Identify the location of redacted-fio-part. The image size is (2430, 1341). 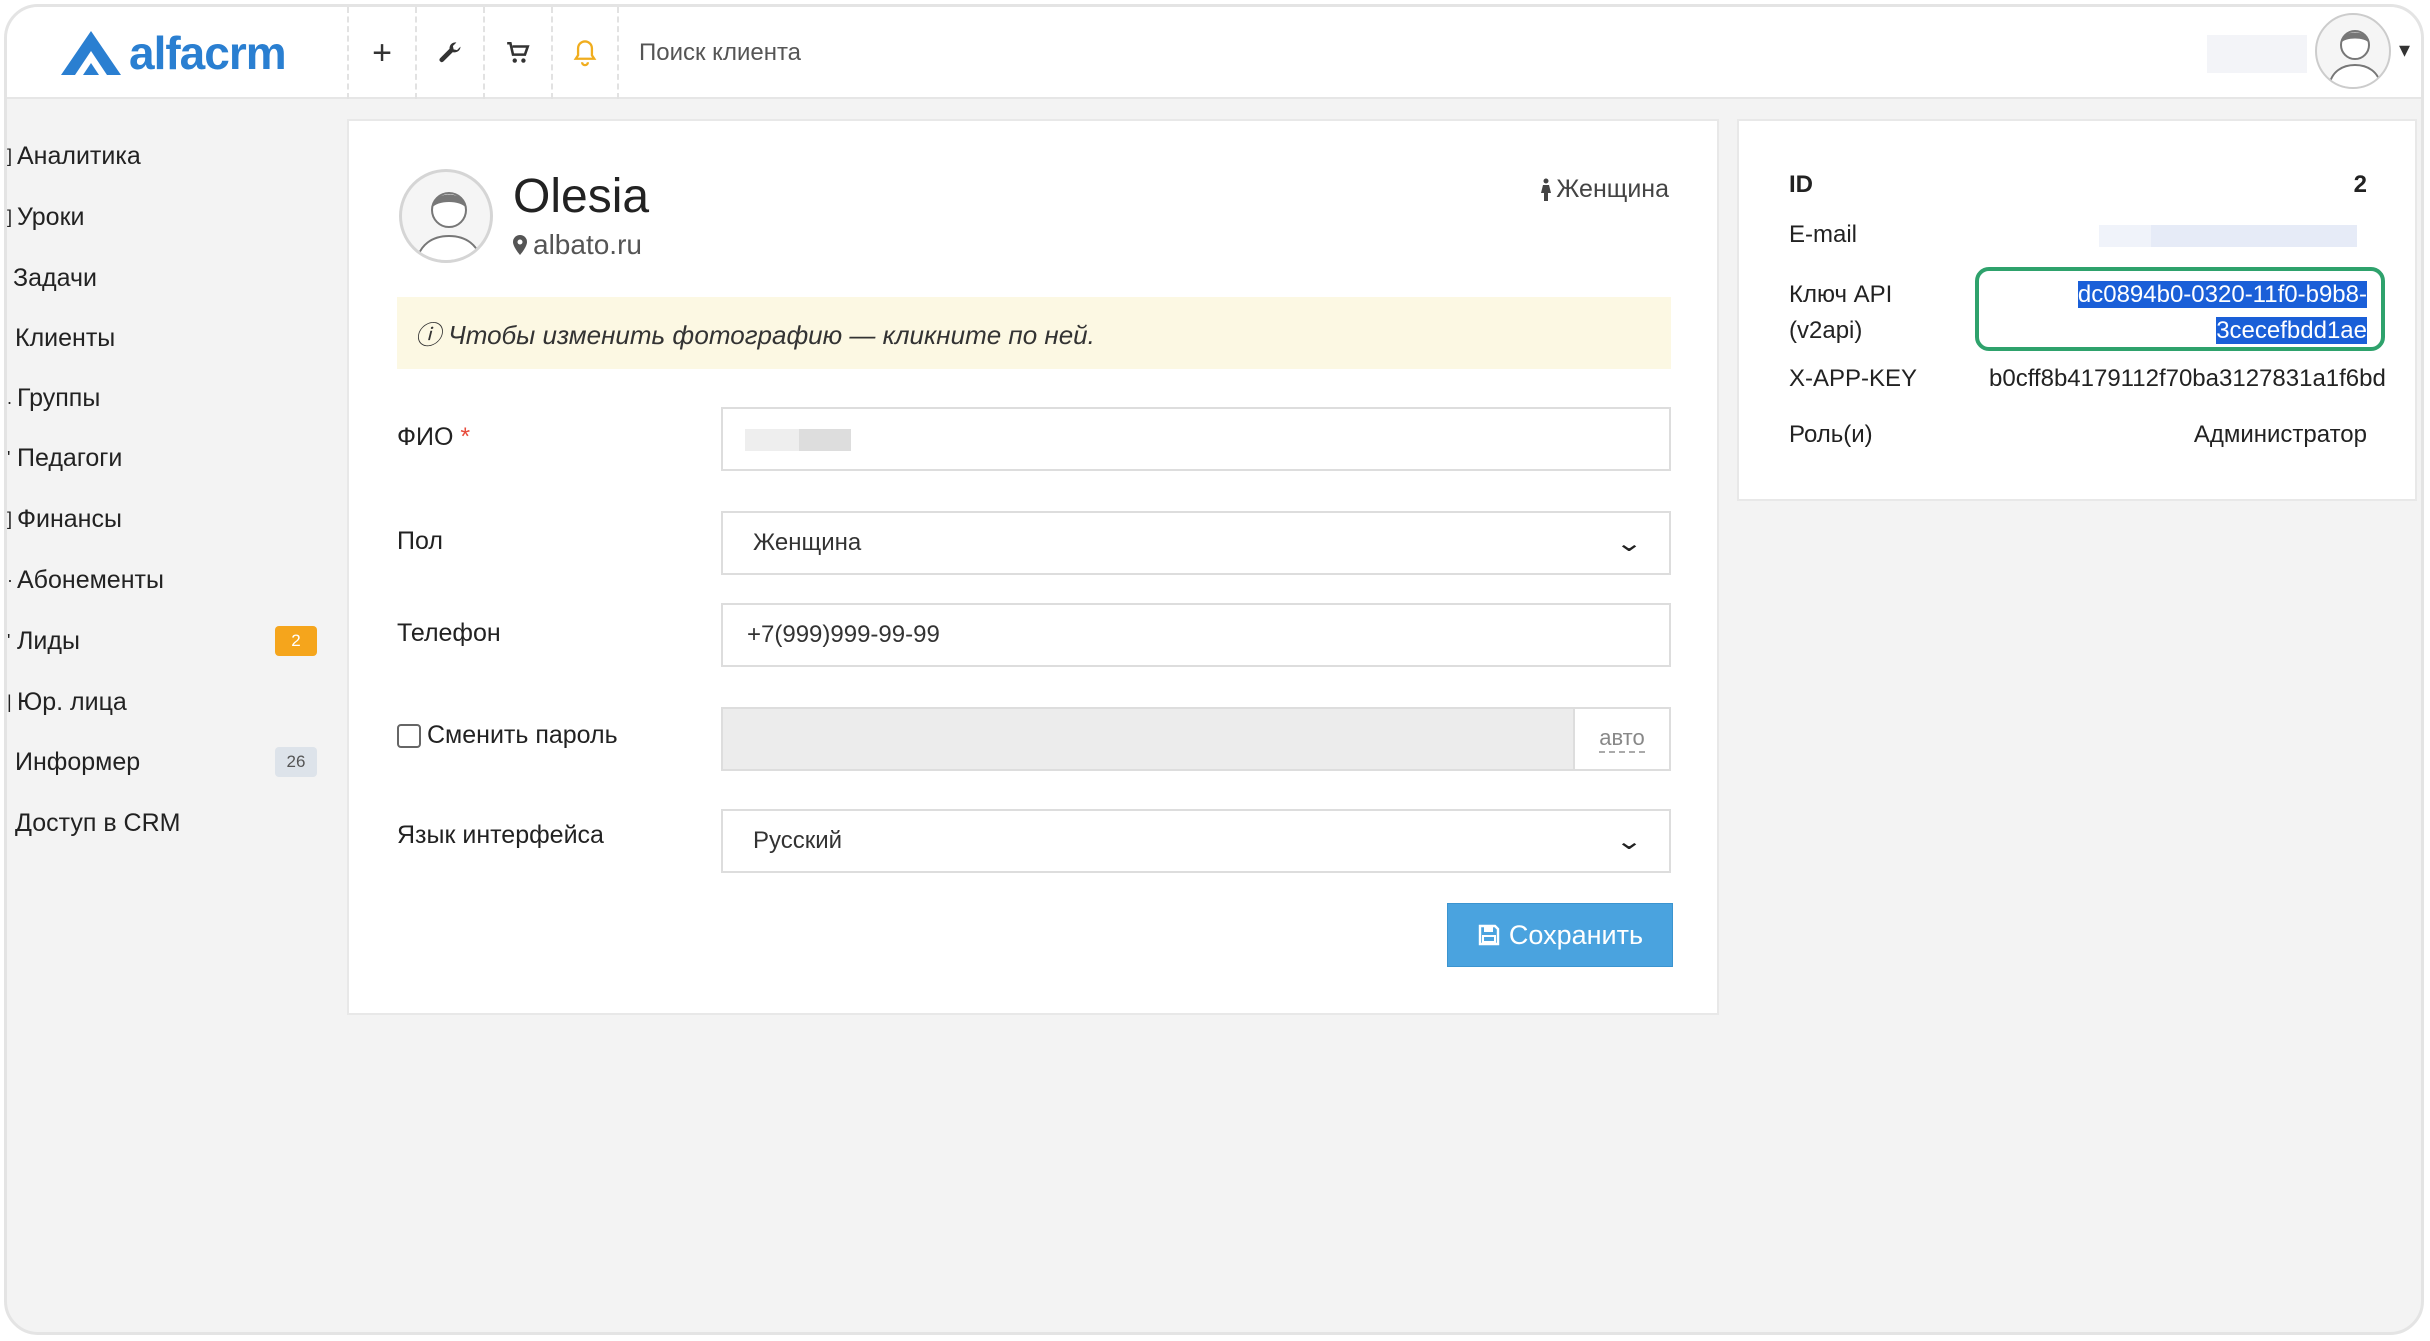
(773, 440).